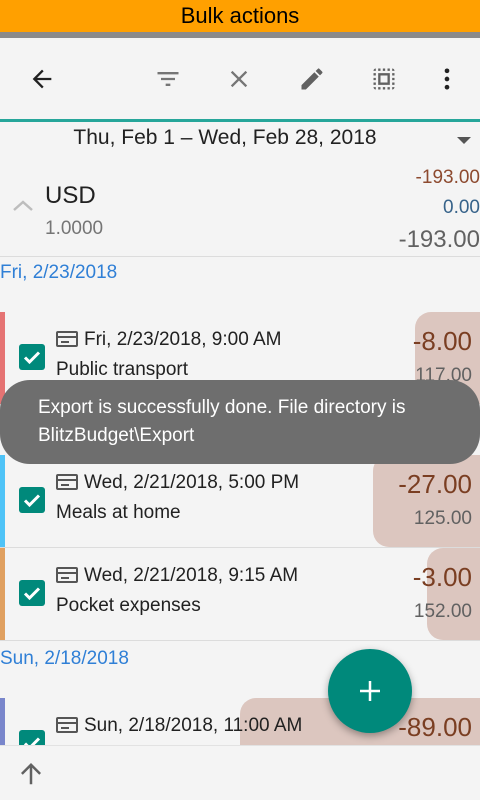 The height and width of the screenshot is (800, 480). What do you see at coordinates (435, 727) in the screenshot?
I see `transaction-amount: -89.00` at bounding box center [435, 727].